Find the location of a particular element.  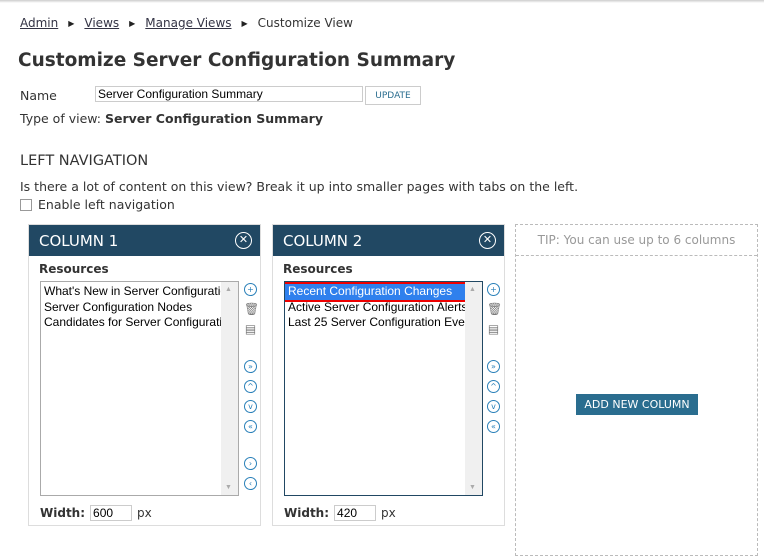

update-button: UPDATE is located at coordinates (393, 95).